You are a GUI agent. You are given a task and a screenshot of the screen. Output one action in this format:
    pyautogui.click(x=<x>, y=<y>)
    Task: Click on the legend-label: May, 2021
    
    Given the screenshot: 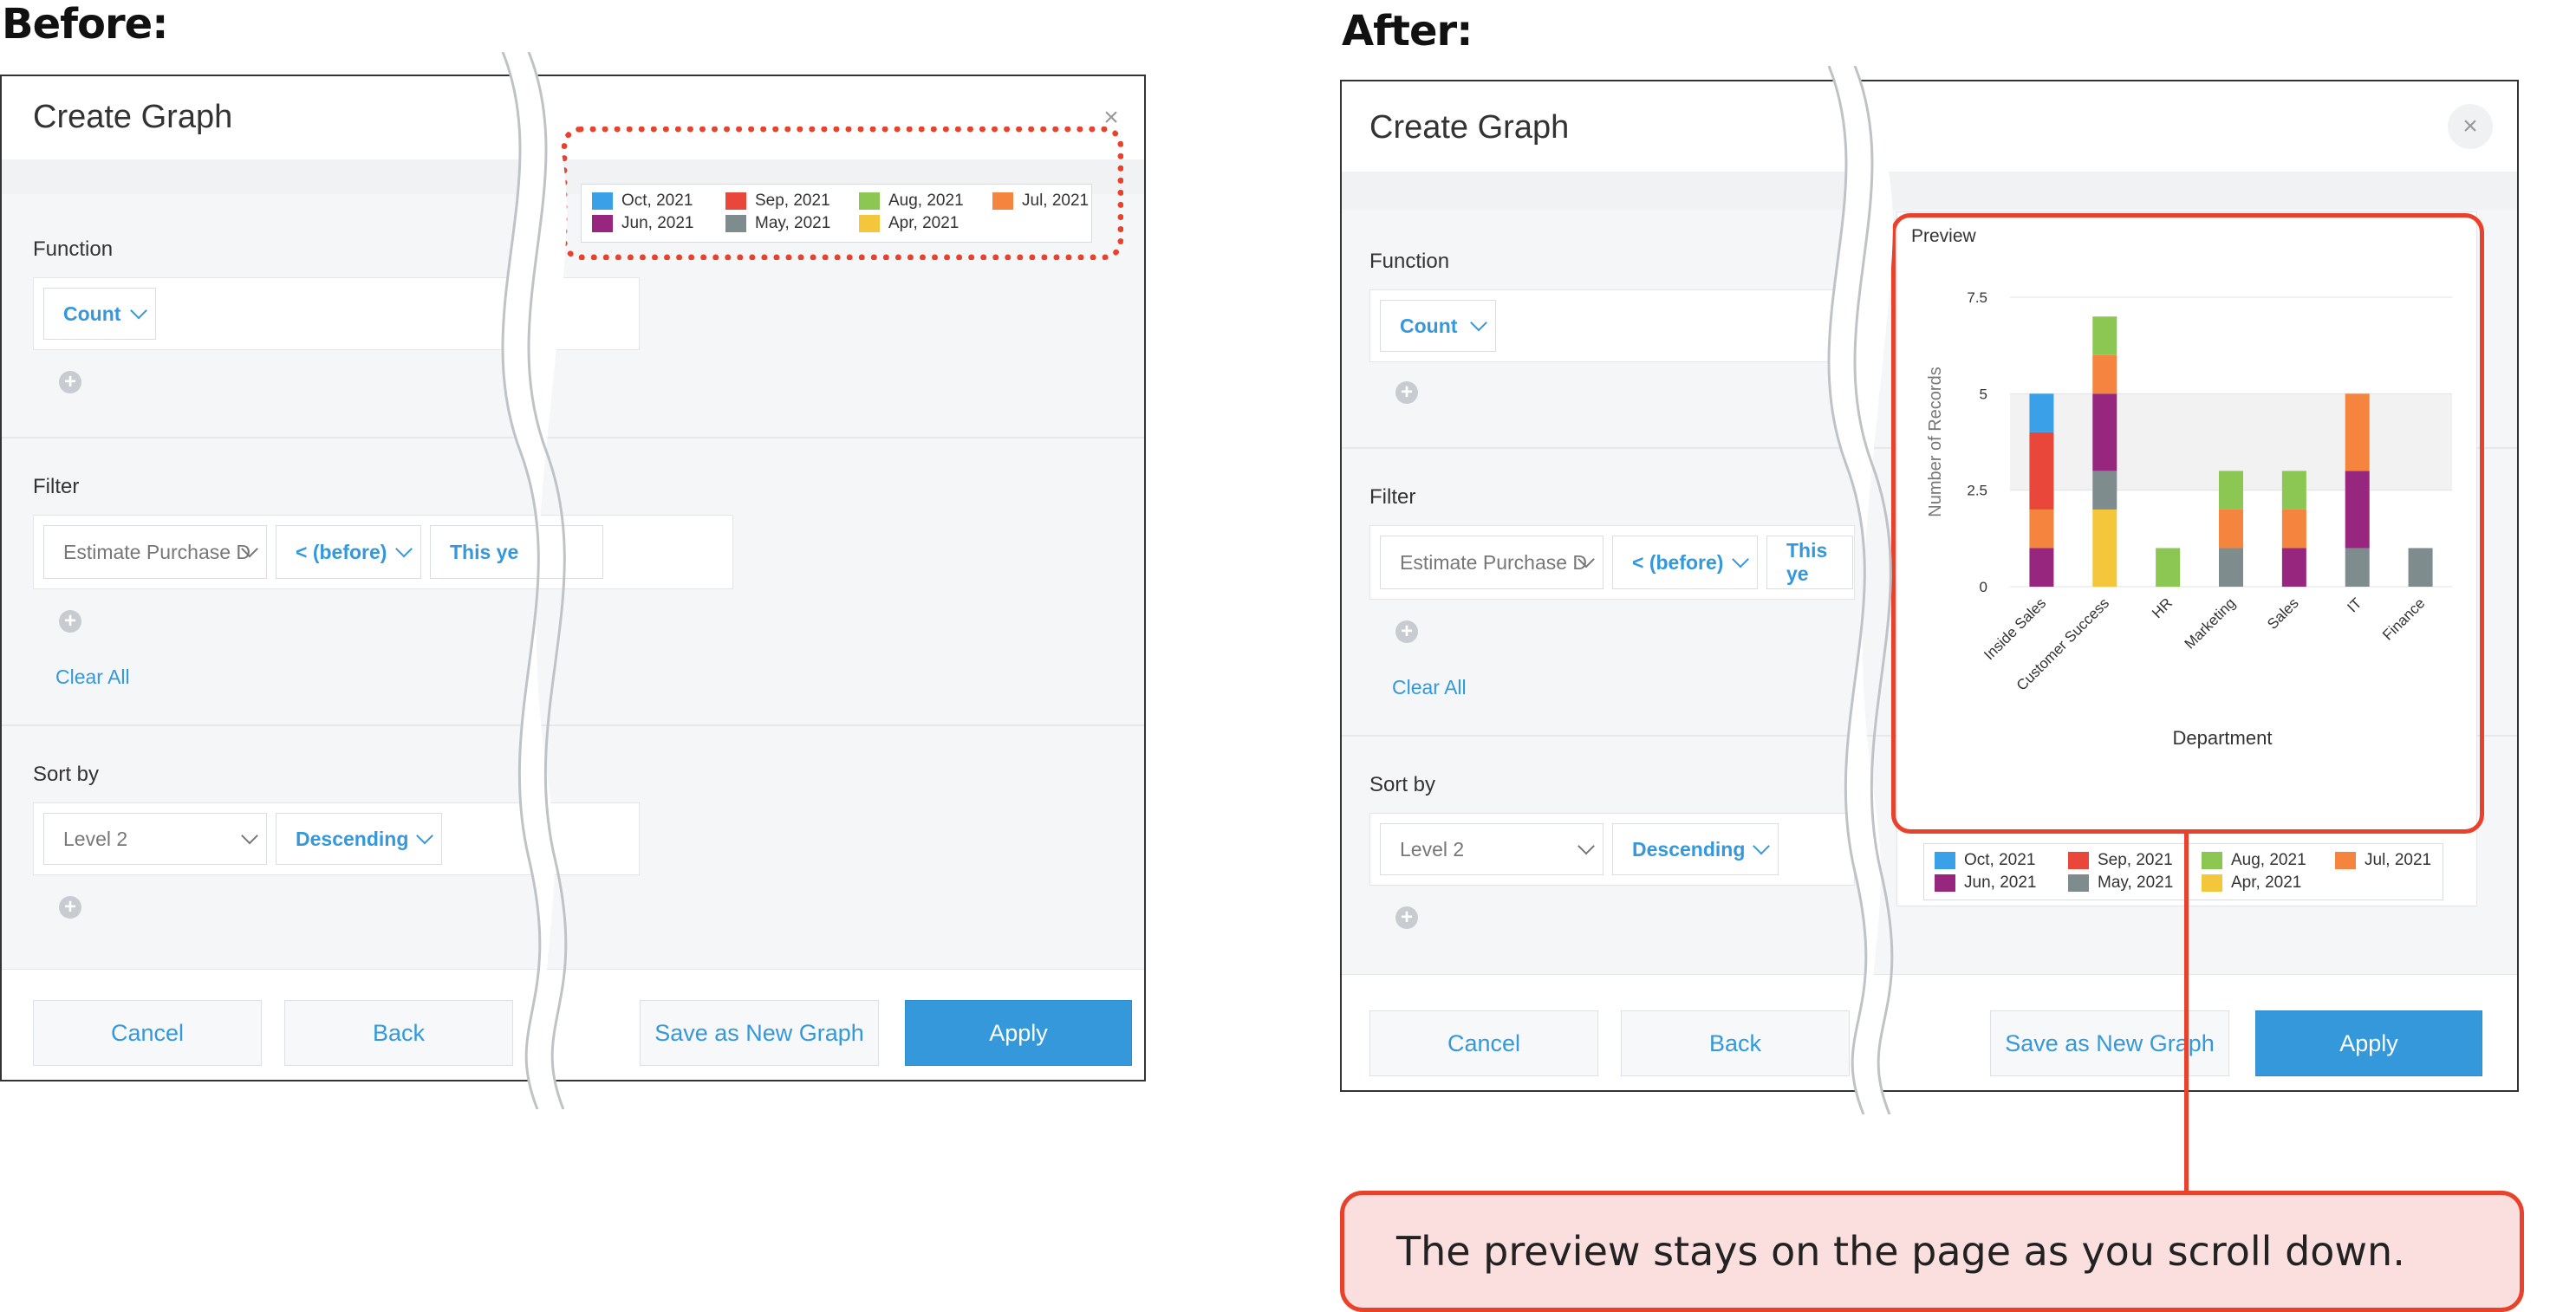 What is the action you would take?
    pyautogui.click(x=2136, y=883)
    